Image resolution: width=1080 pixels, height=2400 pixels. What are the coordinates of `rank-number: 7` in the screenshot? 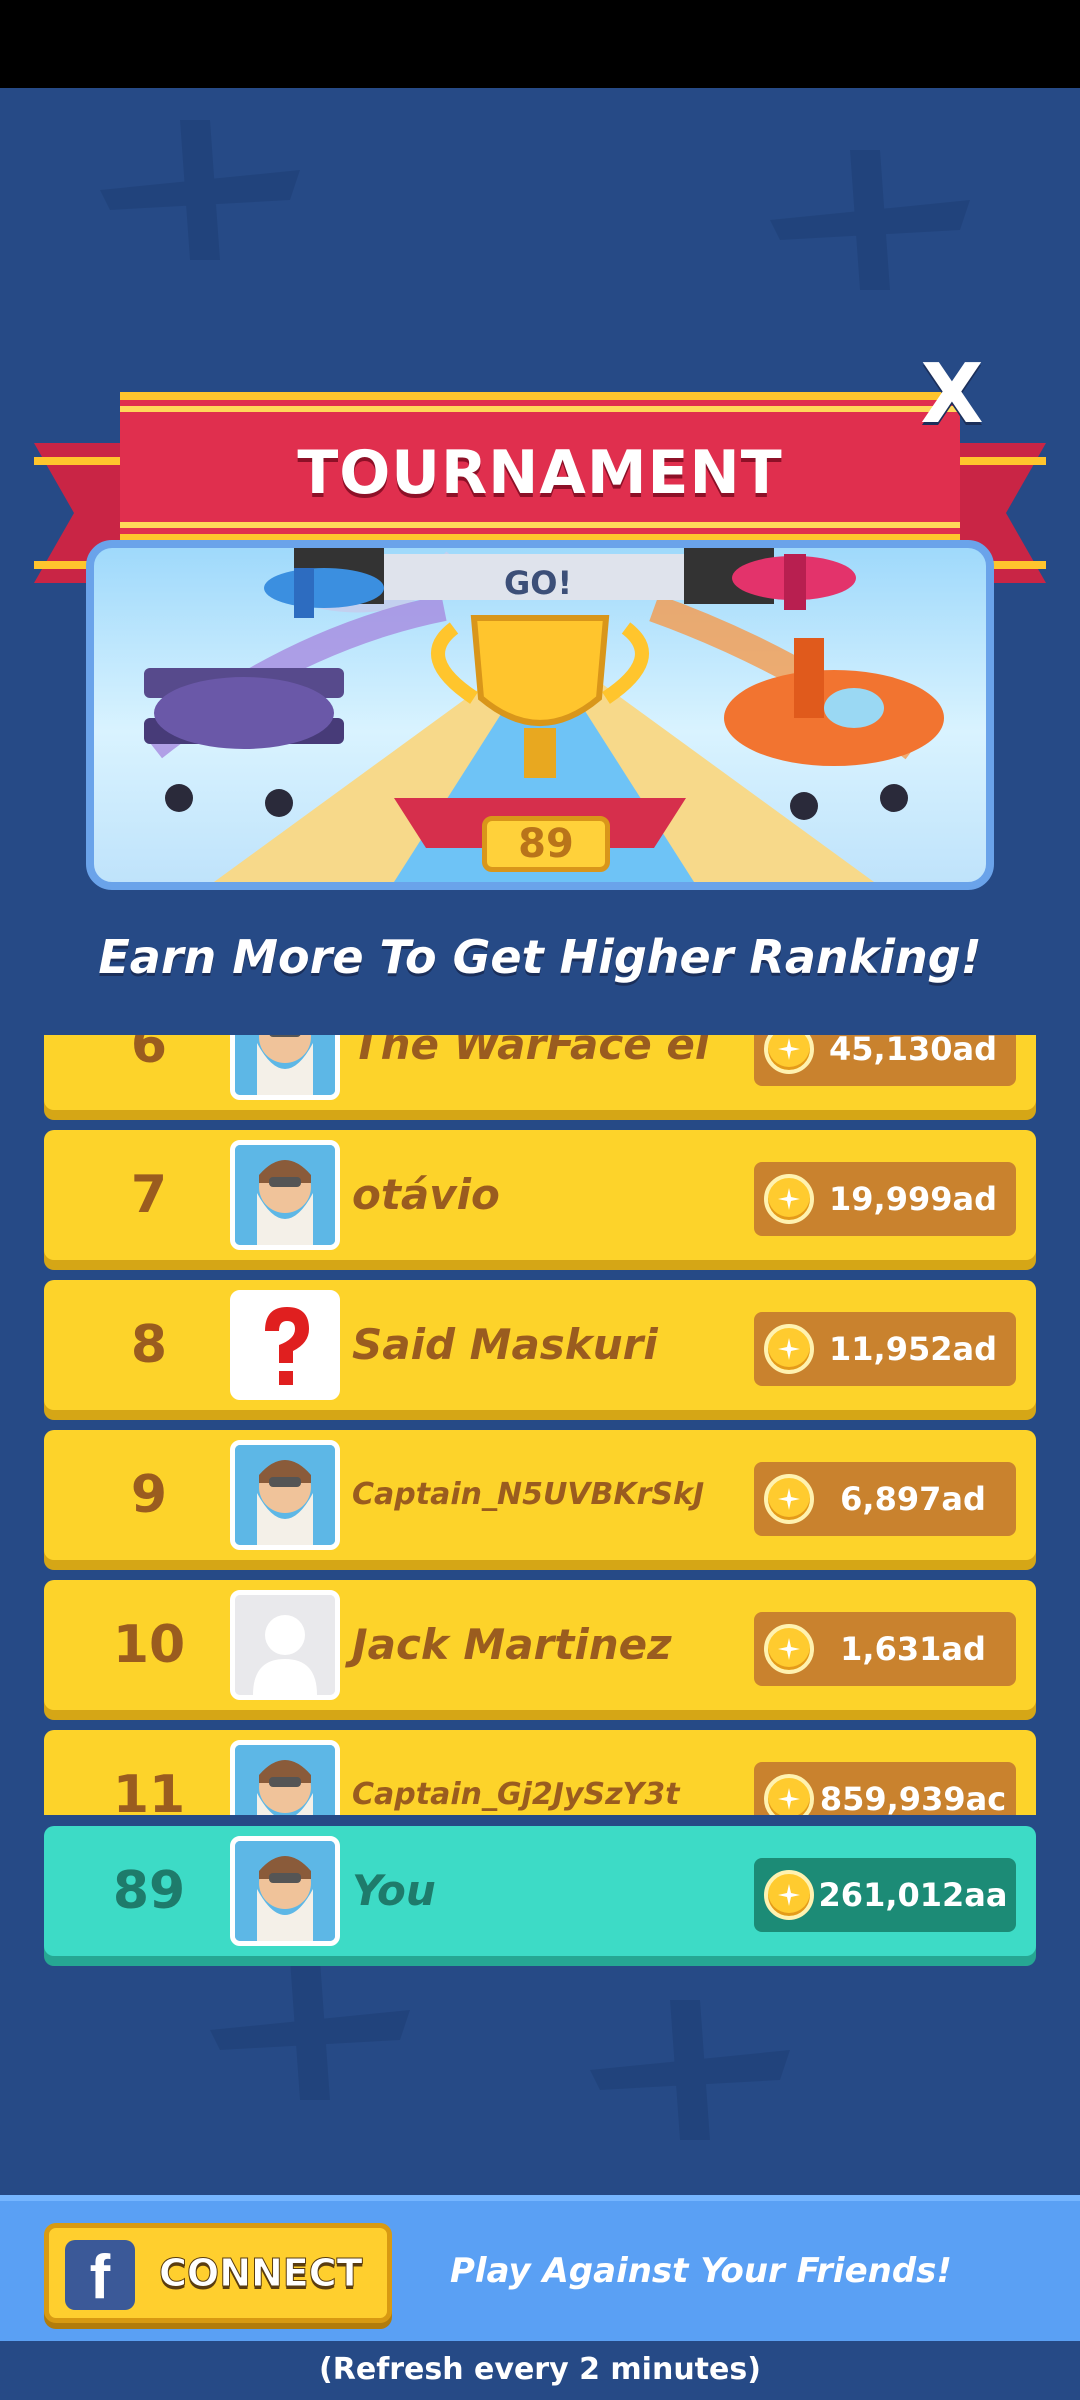 It's located at (149, 1195).